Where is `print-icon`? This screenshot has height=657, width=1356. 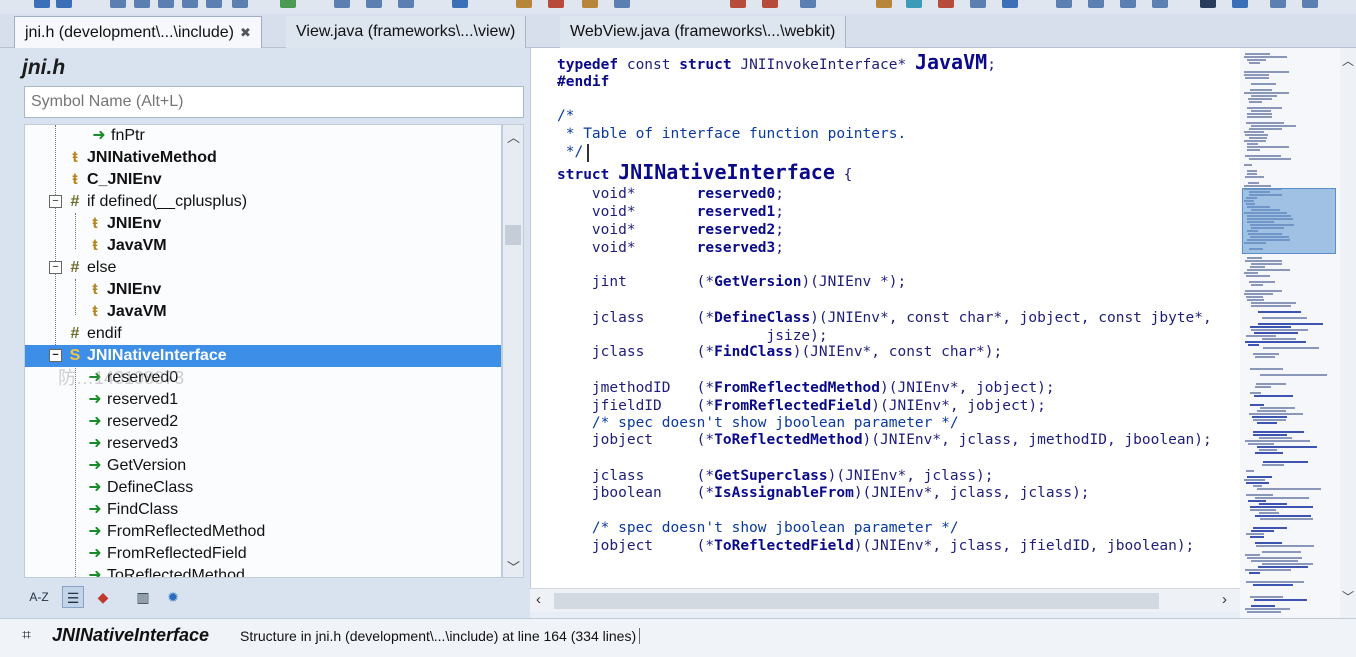 print-icon is located at coordinates (166, 4).